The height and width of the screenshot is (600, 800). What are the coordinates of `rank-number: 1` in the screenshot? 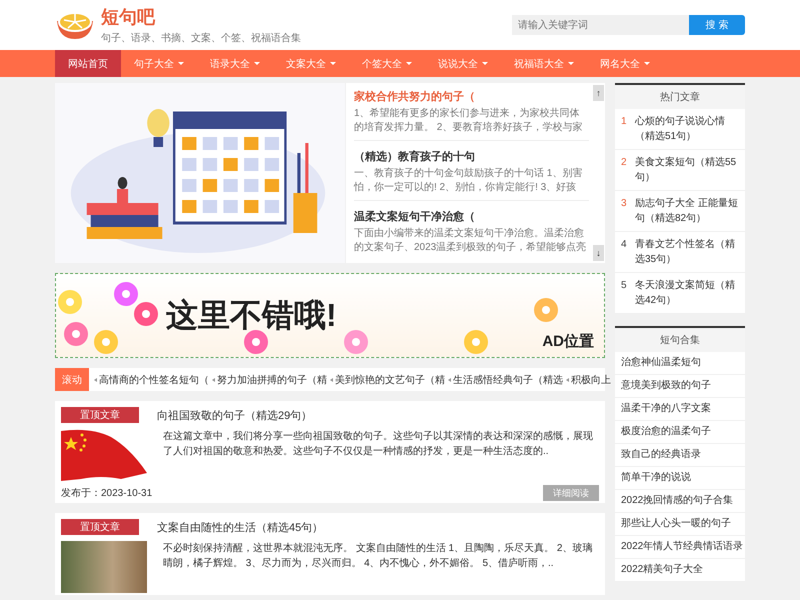 It's located at (624, 122).